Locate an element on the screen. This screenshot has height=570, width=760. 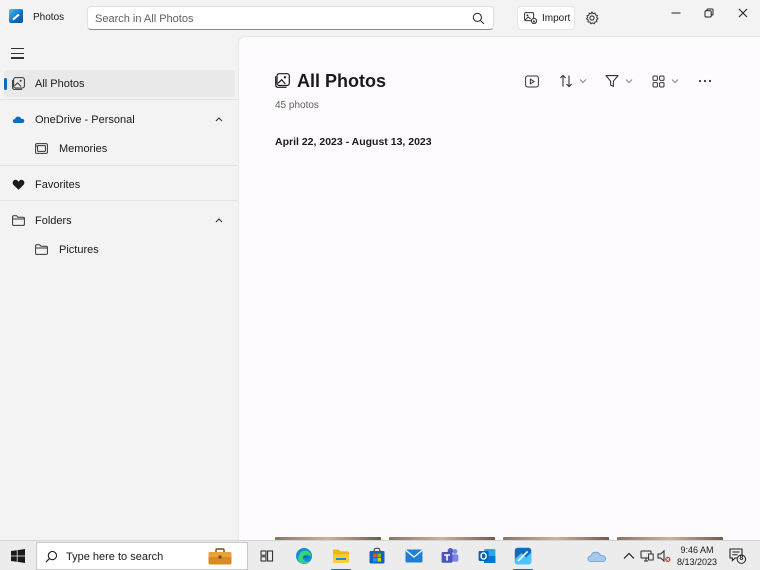
close-button is located at coordinates (743, 13).